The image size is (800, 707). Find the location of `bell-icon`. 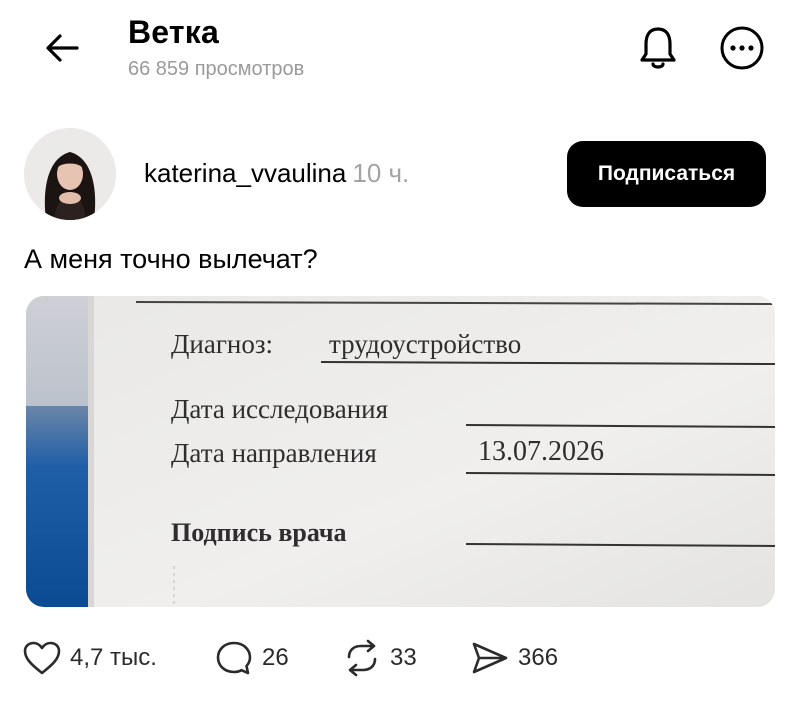

bell-icon is located at coordinates (658, 48).